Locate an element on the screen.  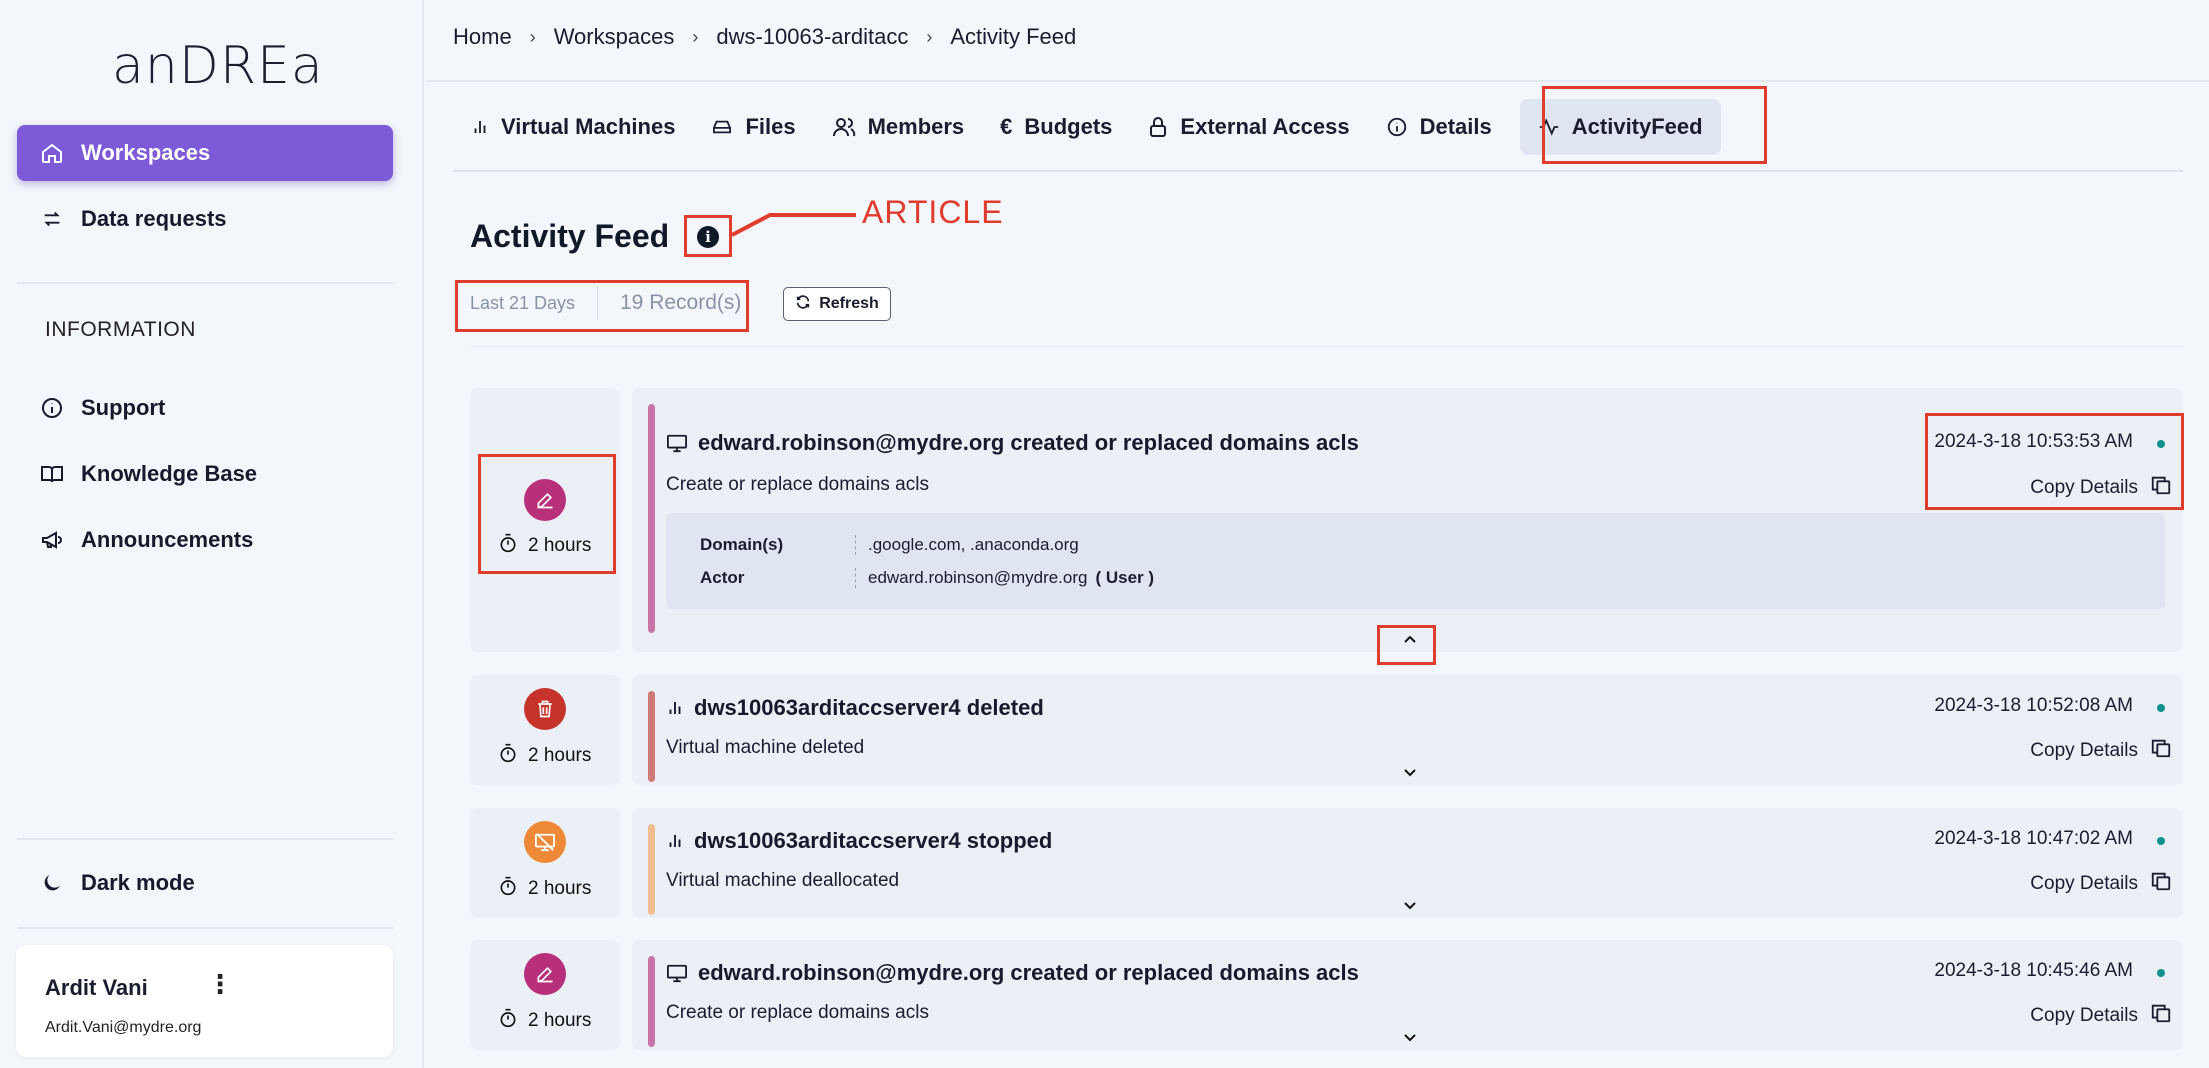
users-icon is located at coordinates (844, 127).